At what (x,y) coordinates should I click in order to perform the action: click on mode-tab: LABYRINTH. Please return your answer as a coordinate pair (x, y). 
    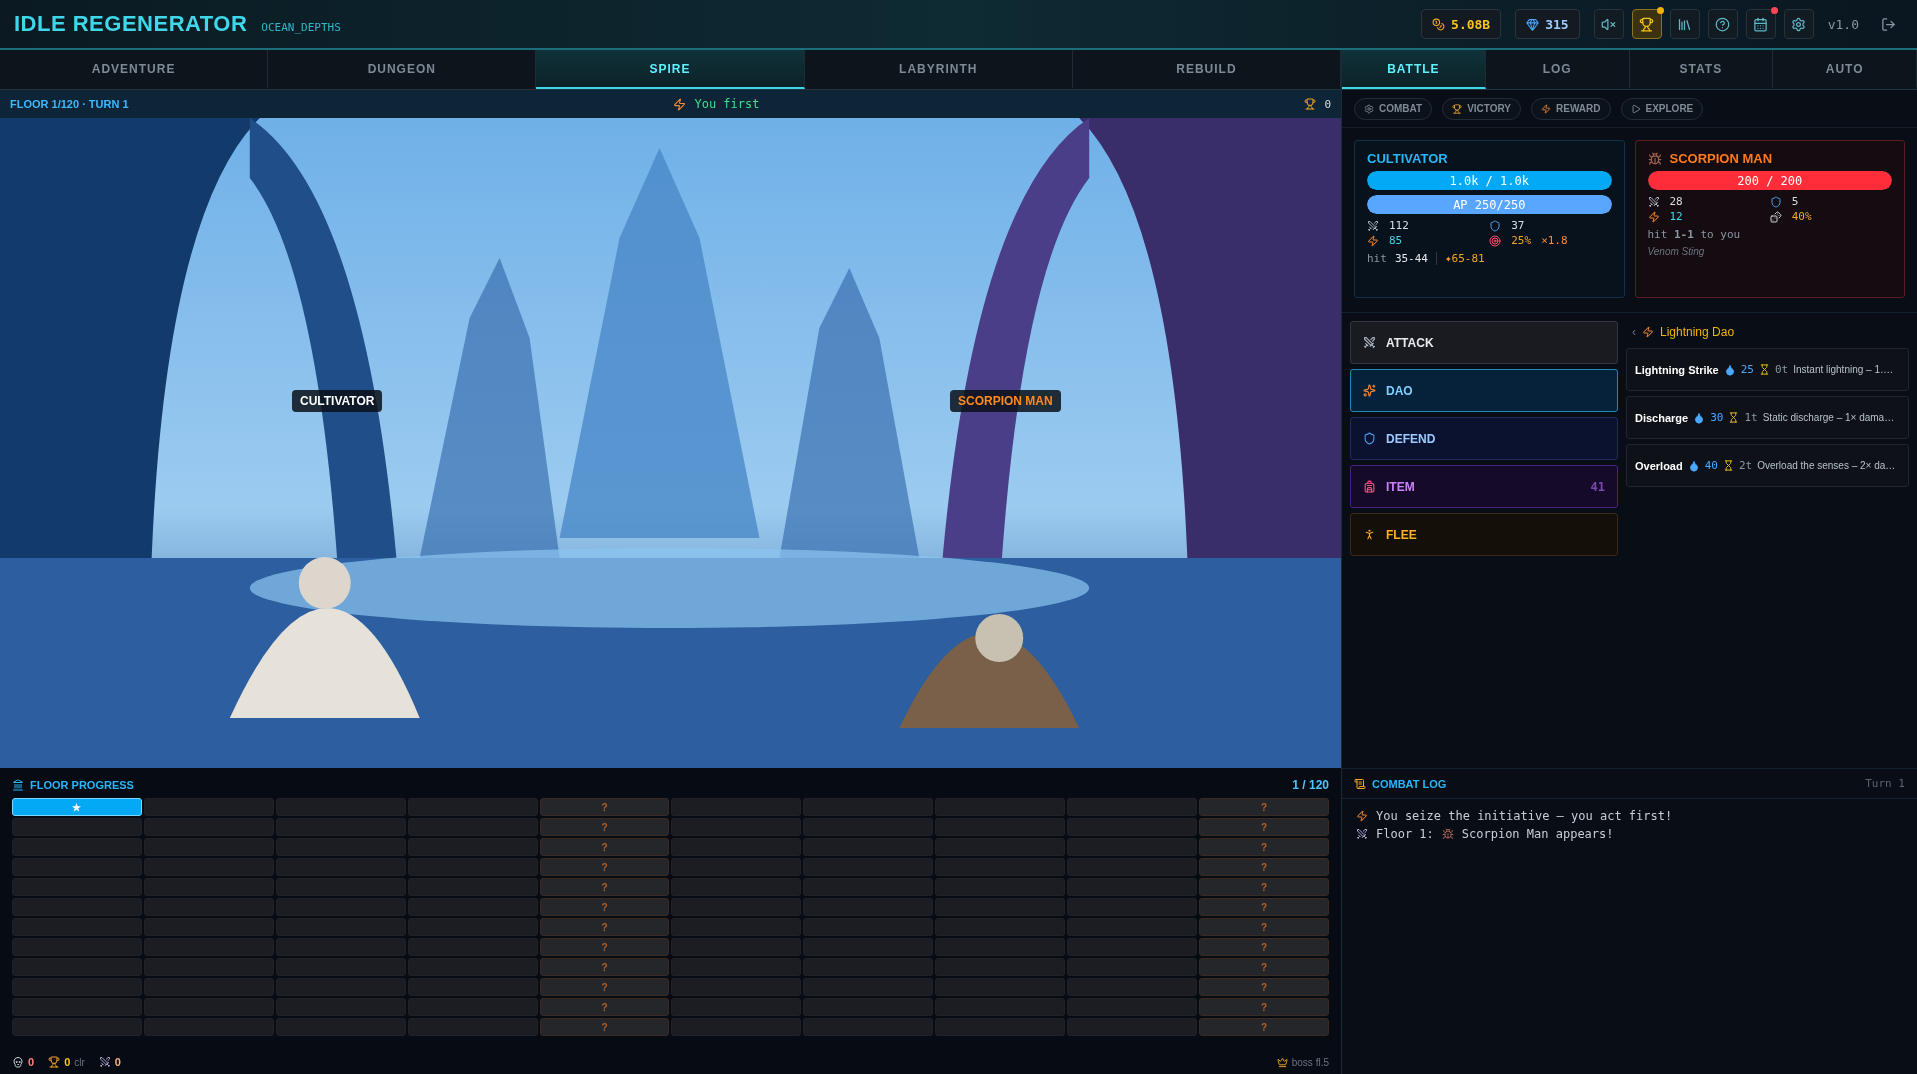
    Looking at the image, I should click on (938, 69).